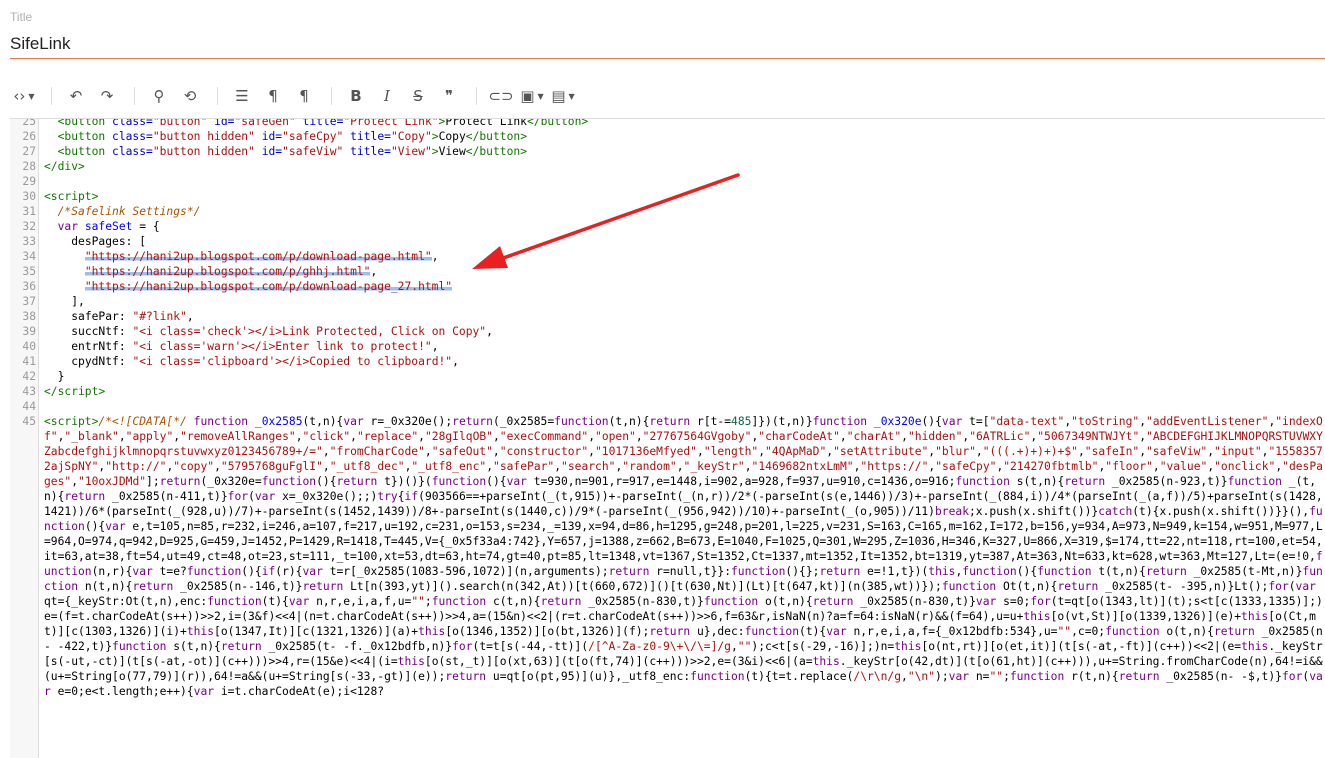 This screenshot has width=1325, height=758. Describe the element at coordinates (29, 151) in the screenshot. I see `line-number: 27` at that location.